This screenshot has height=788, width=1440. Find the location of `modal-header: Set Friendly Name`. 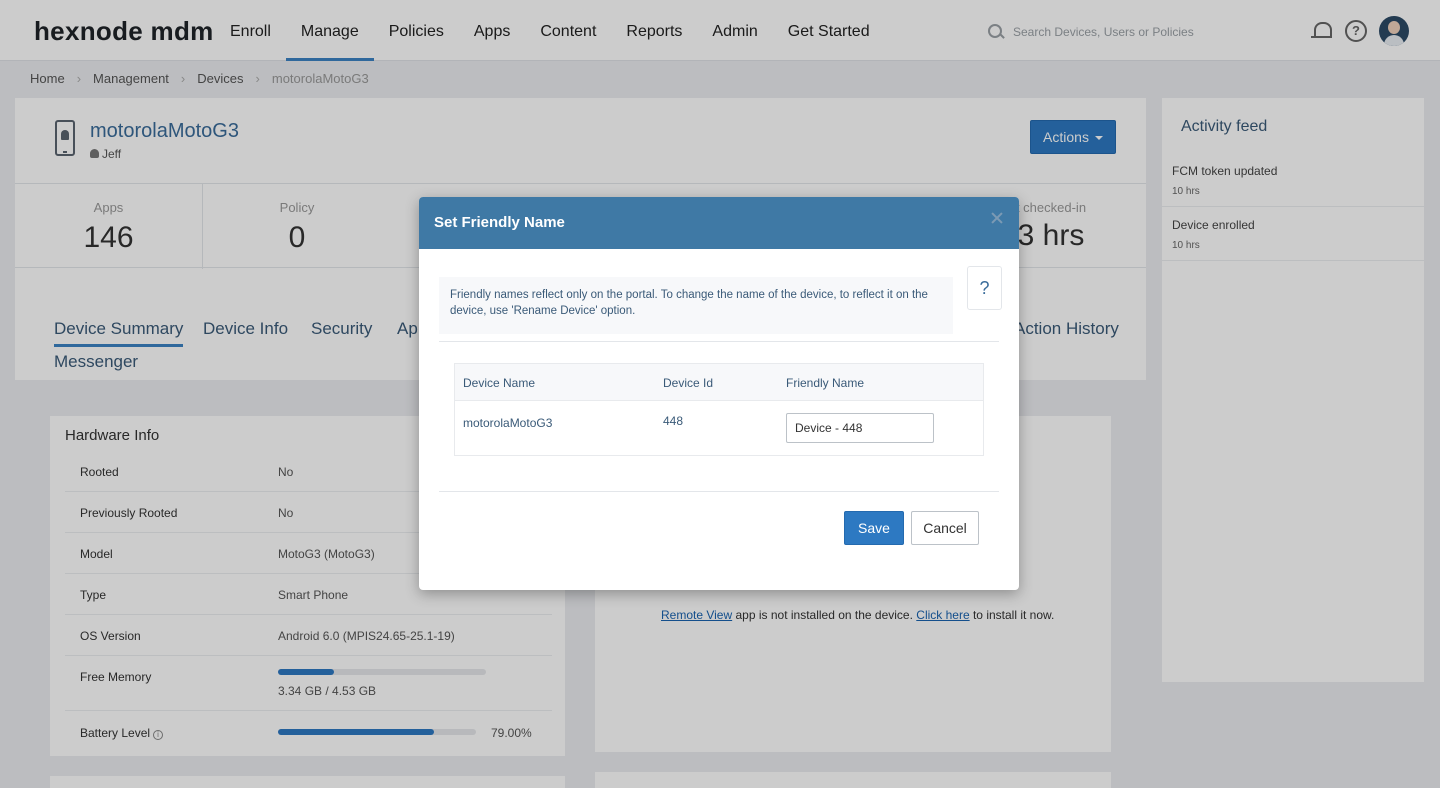

modal-header: Set Friendly Name is located at coordinates (719, 223).